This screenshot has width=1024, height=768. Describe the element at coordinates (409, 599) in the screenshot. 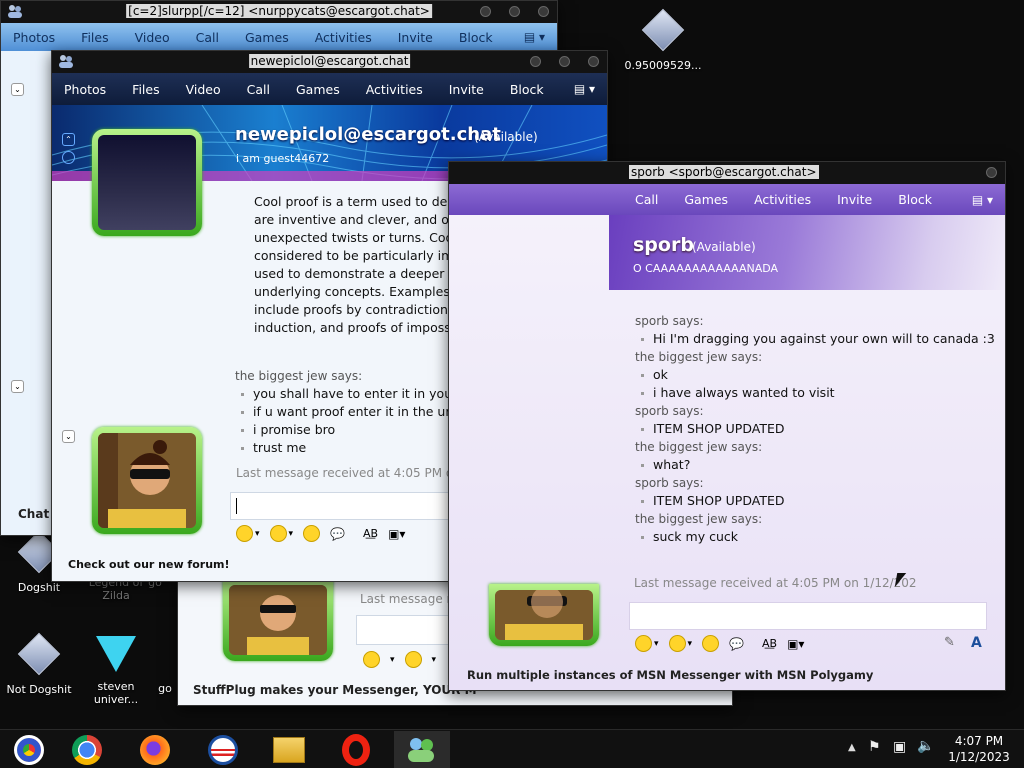

I see `last-message-text: Last message re` at that location.